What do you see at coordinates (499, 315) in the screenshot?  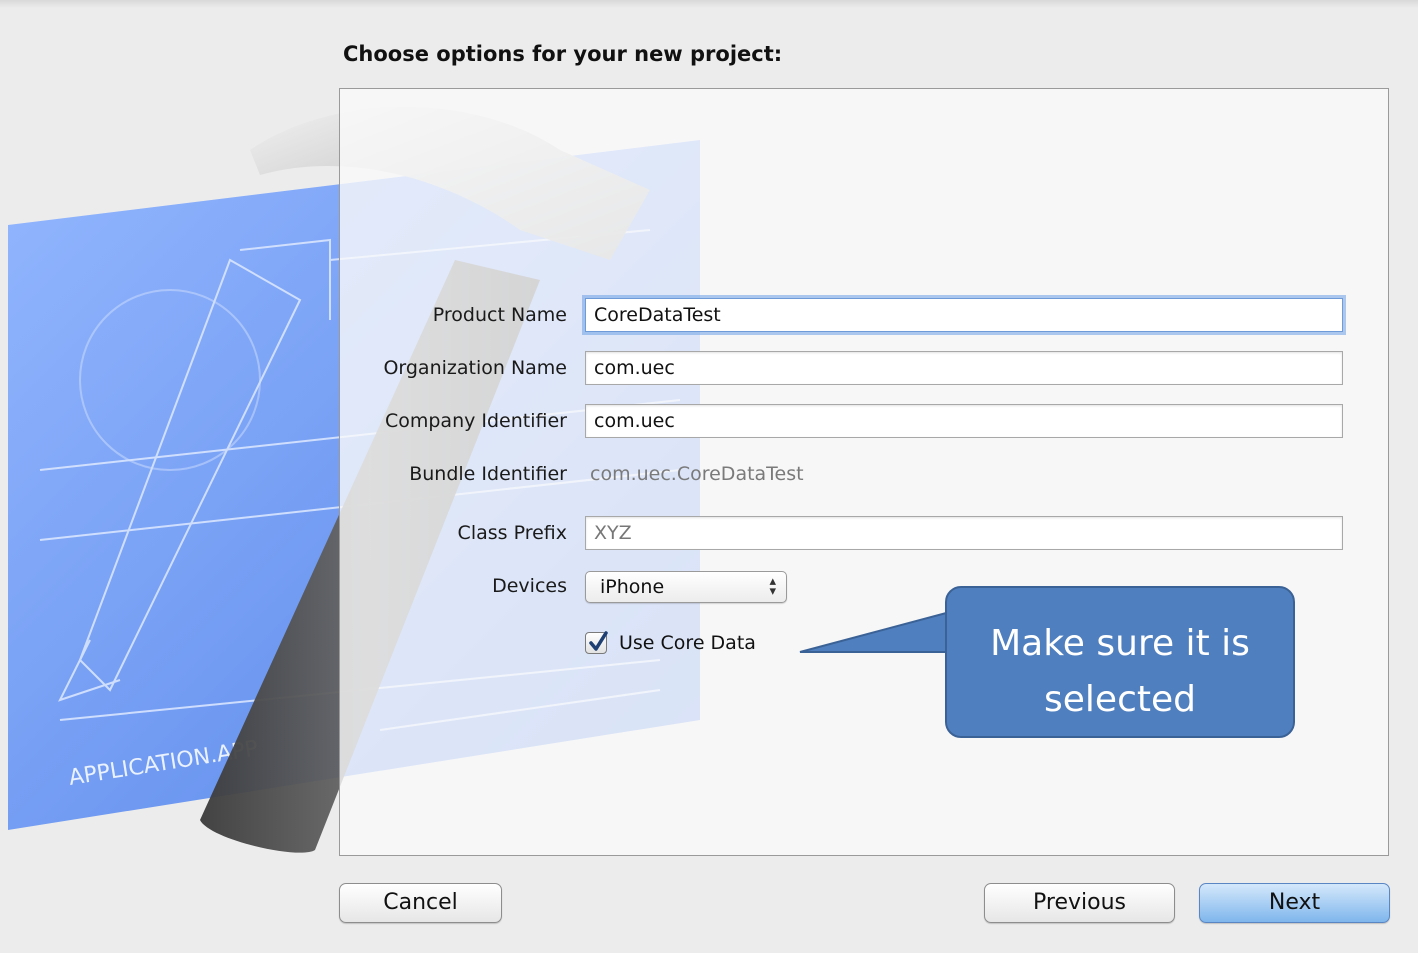 I see `product-name-label: Product Name` at bounding box center [499, 315].